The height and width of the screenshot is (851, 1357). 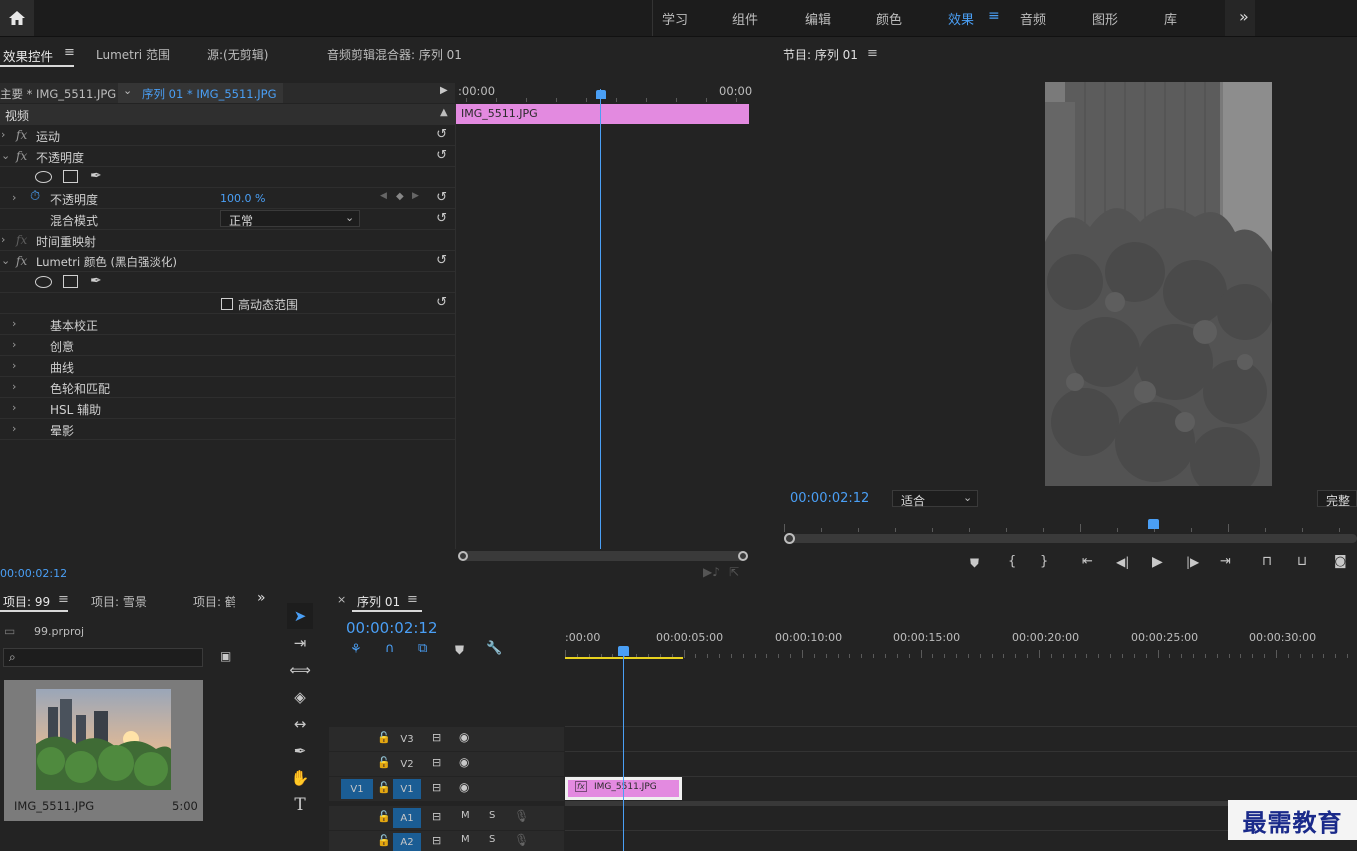 I want to click on effect-timeline-clip: IMG_5511.JPG, so click(x=602, y=114).